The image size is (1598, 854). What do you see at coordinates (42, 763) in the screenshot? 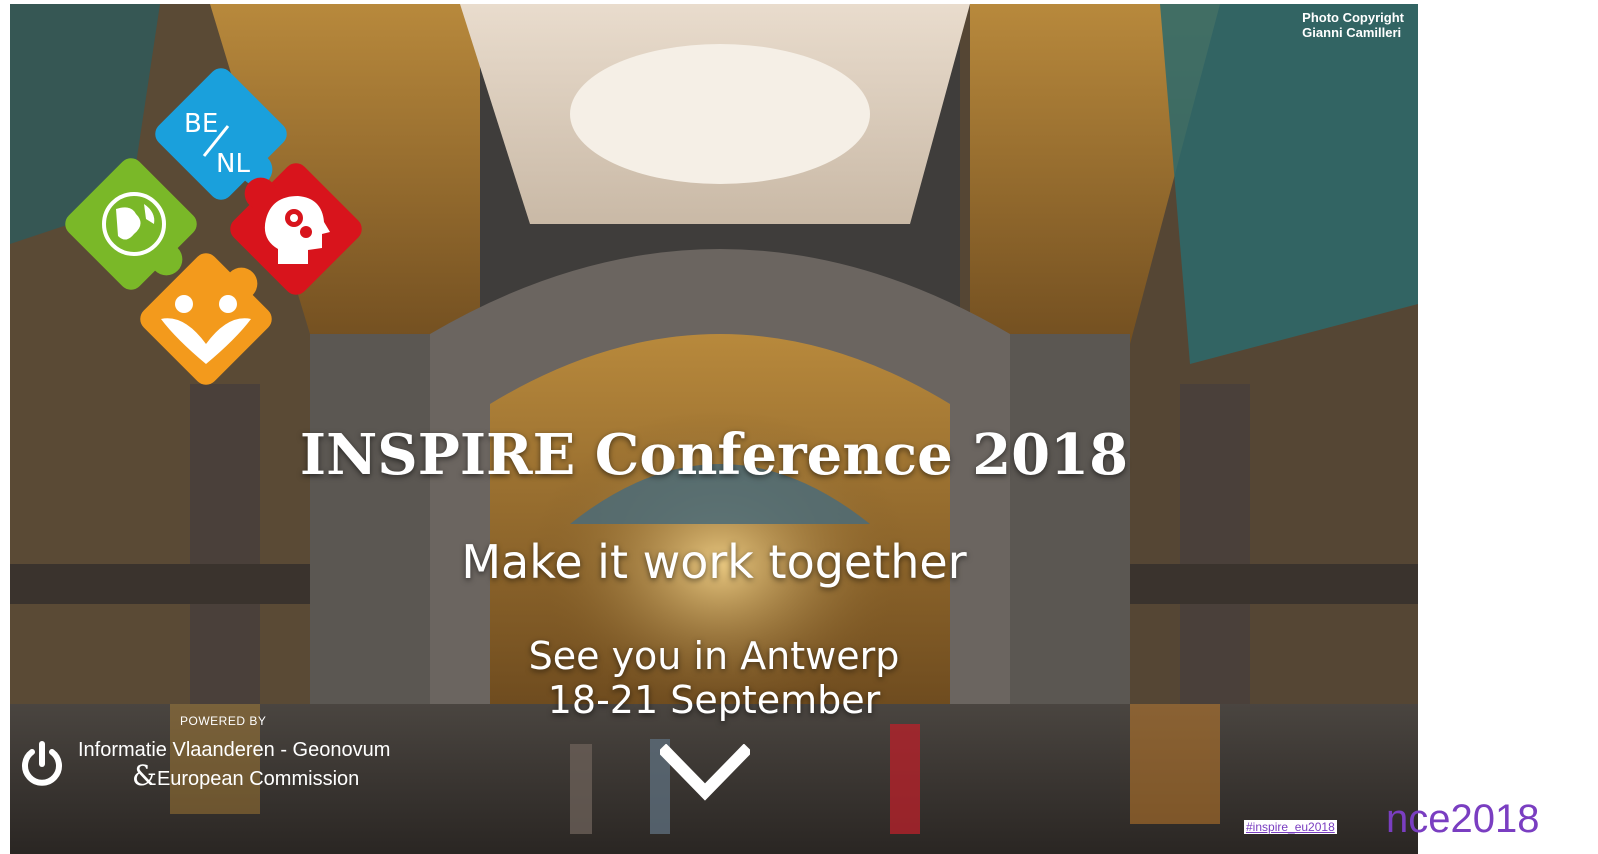
I see `power-icon` at bounding box center [42, 763].